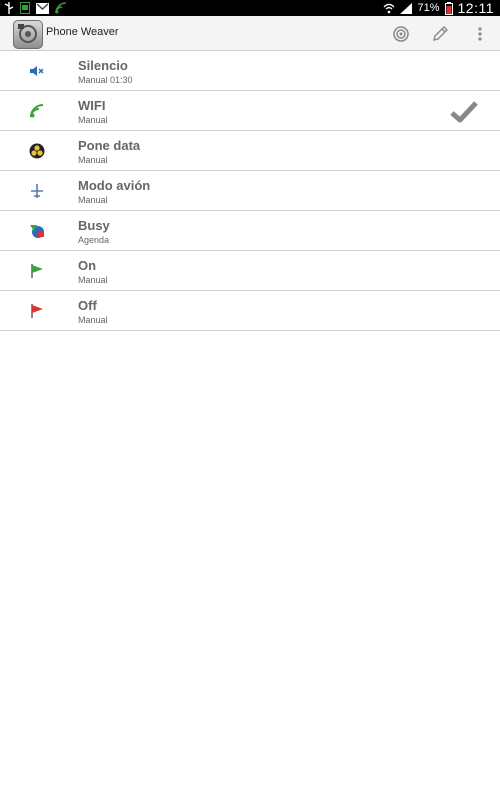  What do you see at coordinates (87, 305) in the screenshot?
I see `profile-name: Off` at bounding box center [87, 305].